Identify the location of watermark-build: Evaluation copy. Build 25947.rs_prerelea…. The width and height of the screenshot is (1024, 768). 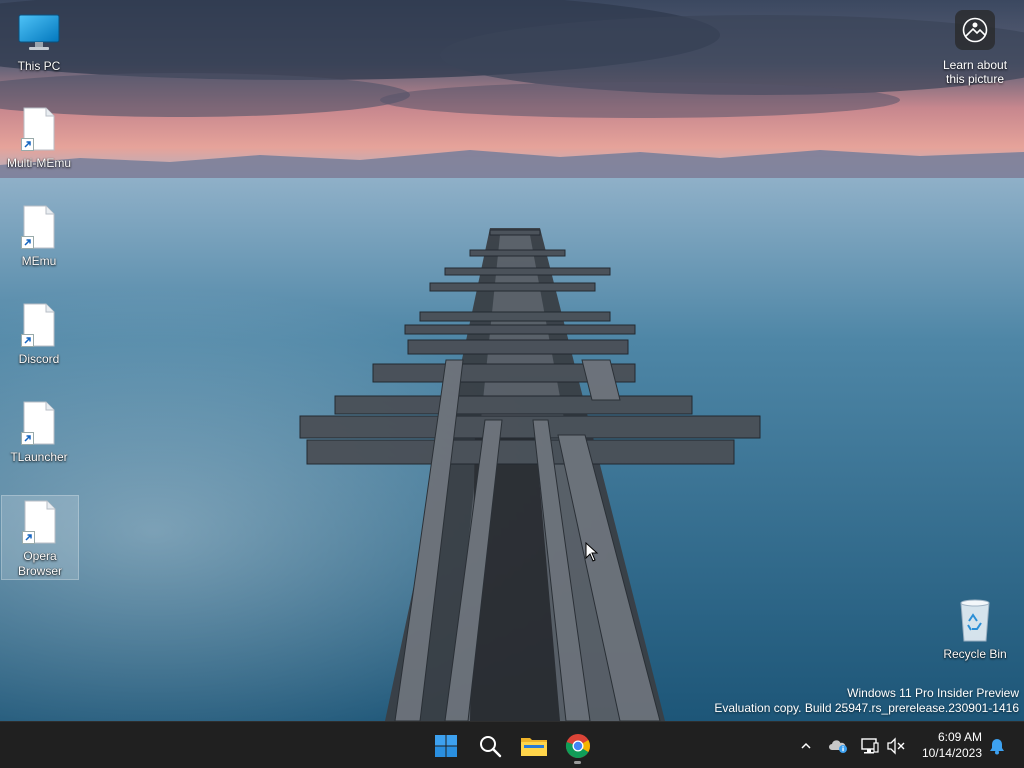
(866, 708).